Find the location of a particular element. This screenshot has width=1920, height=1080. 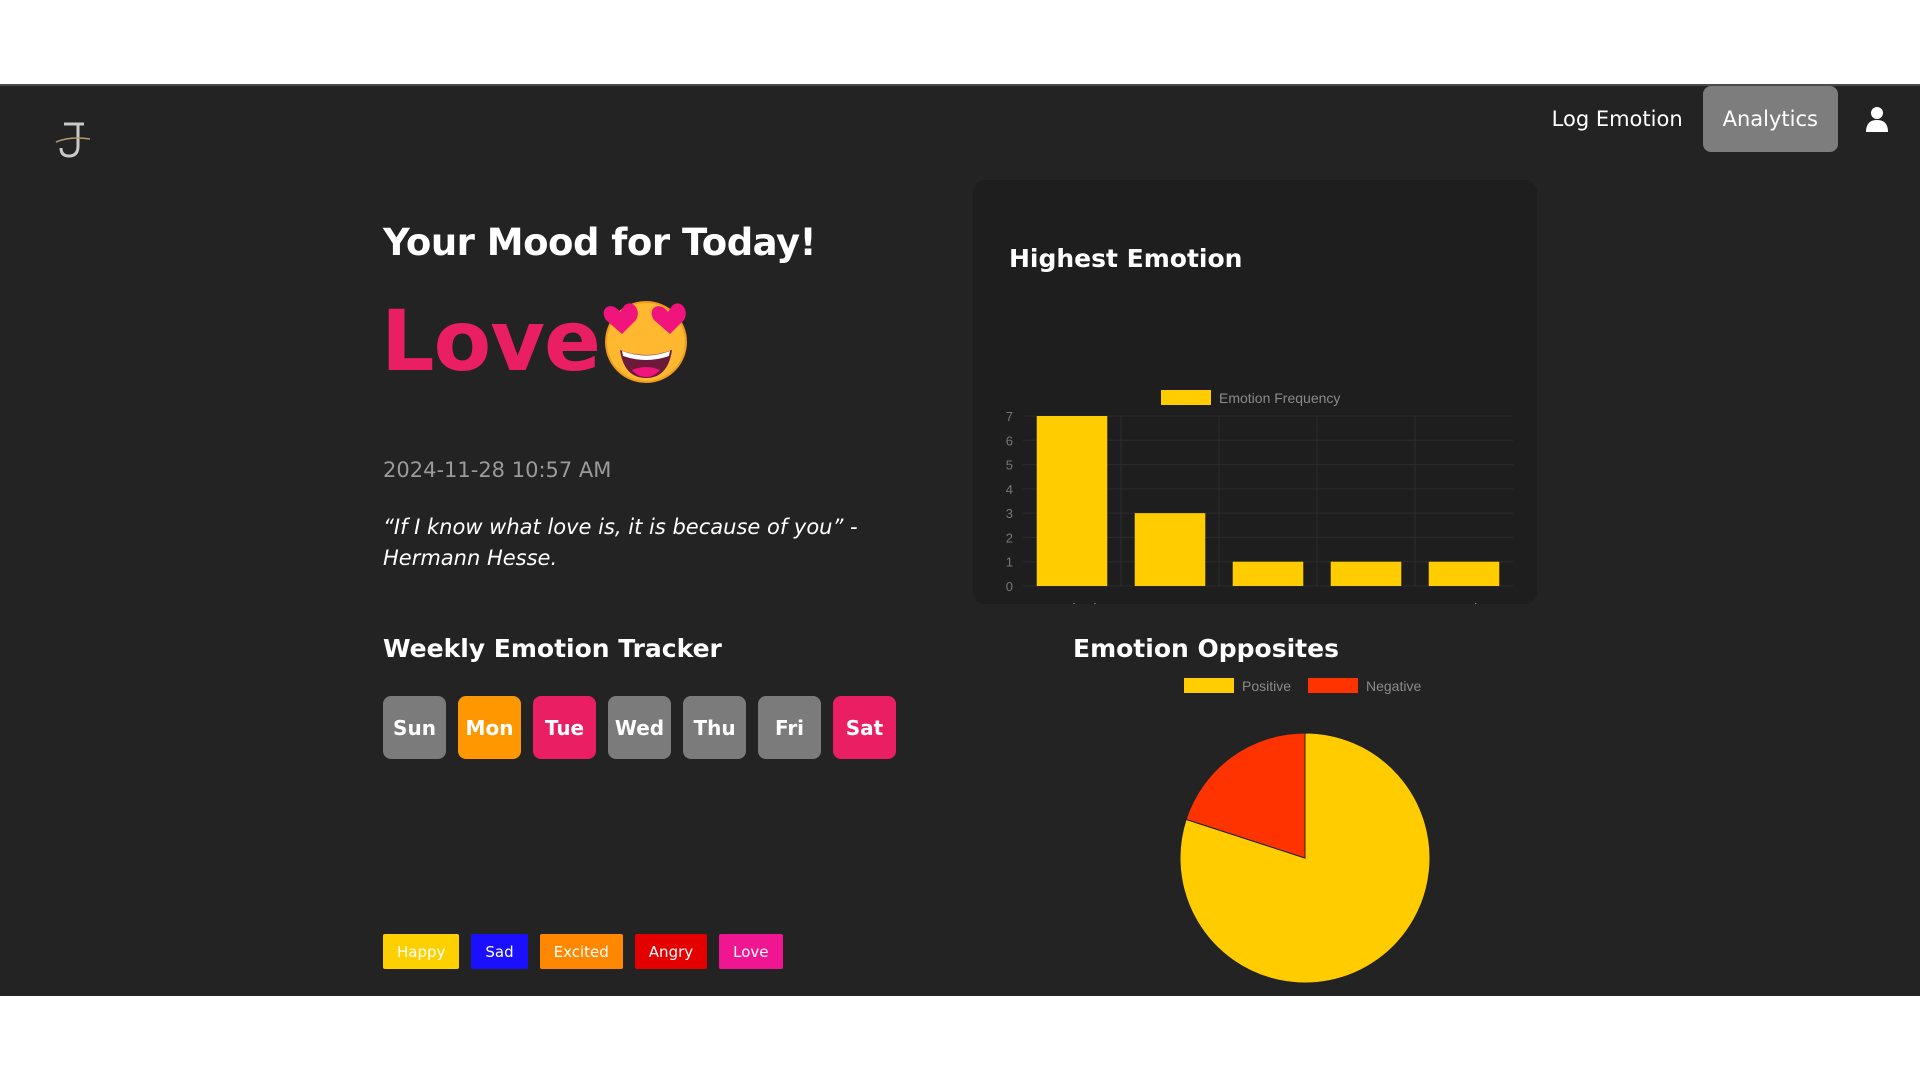

legend-label-negative: Negative is located at coordinates (1393, 686).